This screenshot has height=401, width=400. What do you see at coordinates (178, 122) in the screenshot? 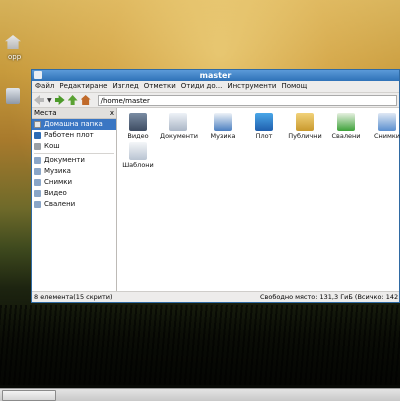
I see `documents-folder-icon` at bounding box center [178, 122].